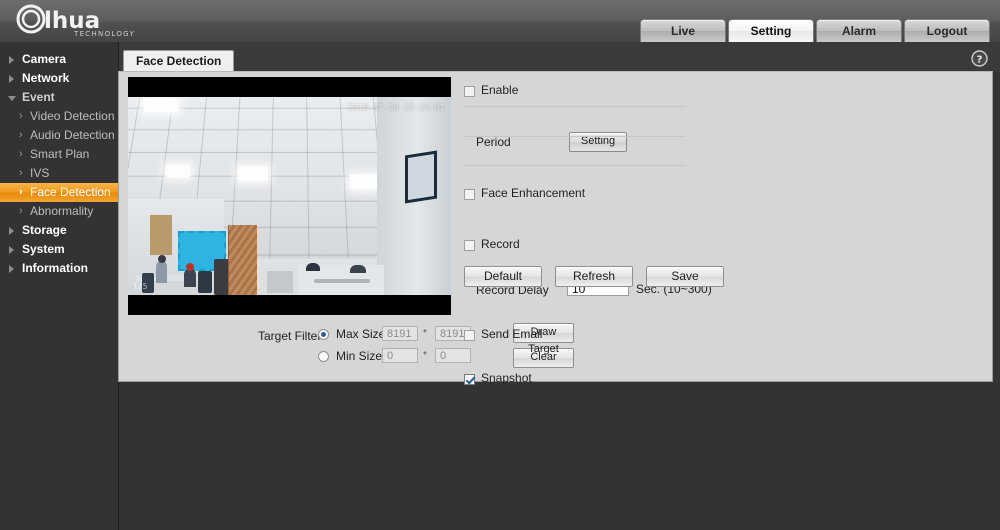 The height and width of the screenshot is (530, 1000). I want to click on sidebar-item-system: System, so click(59, 249).